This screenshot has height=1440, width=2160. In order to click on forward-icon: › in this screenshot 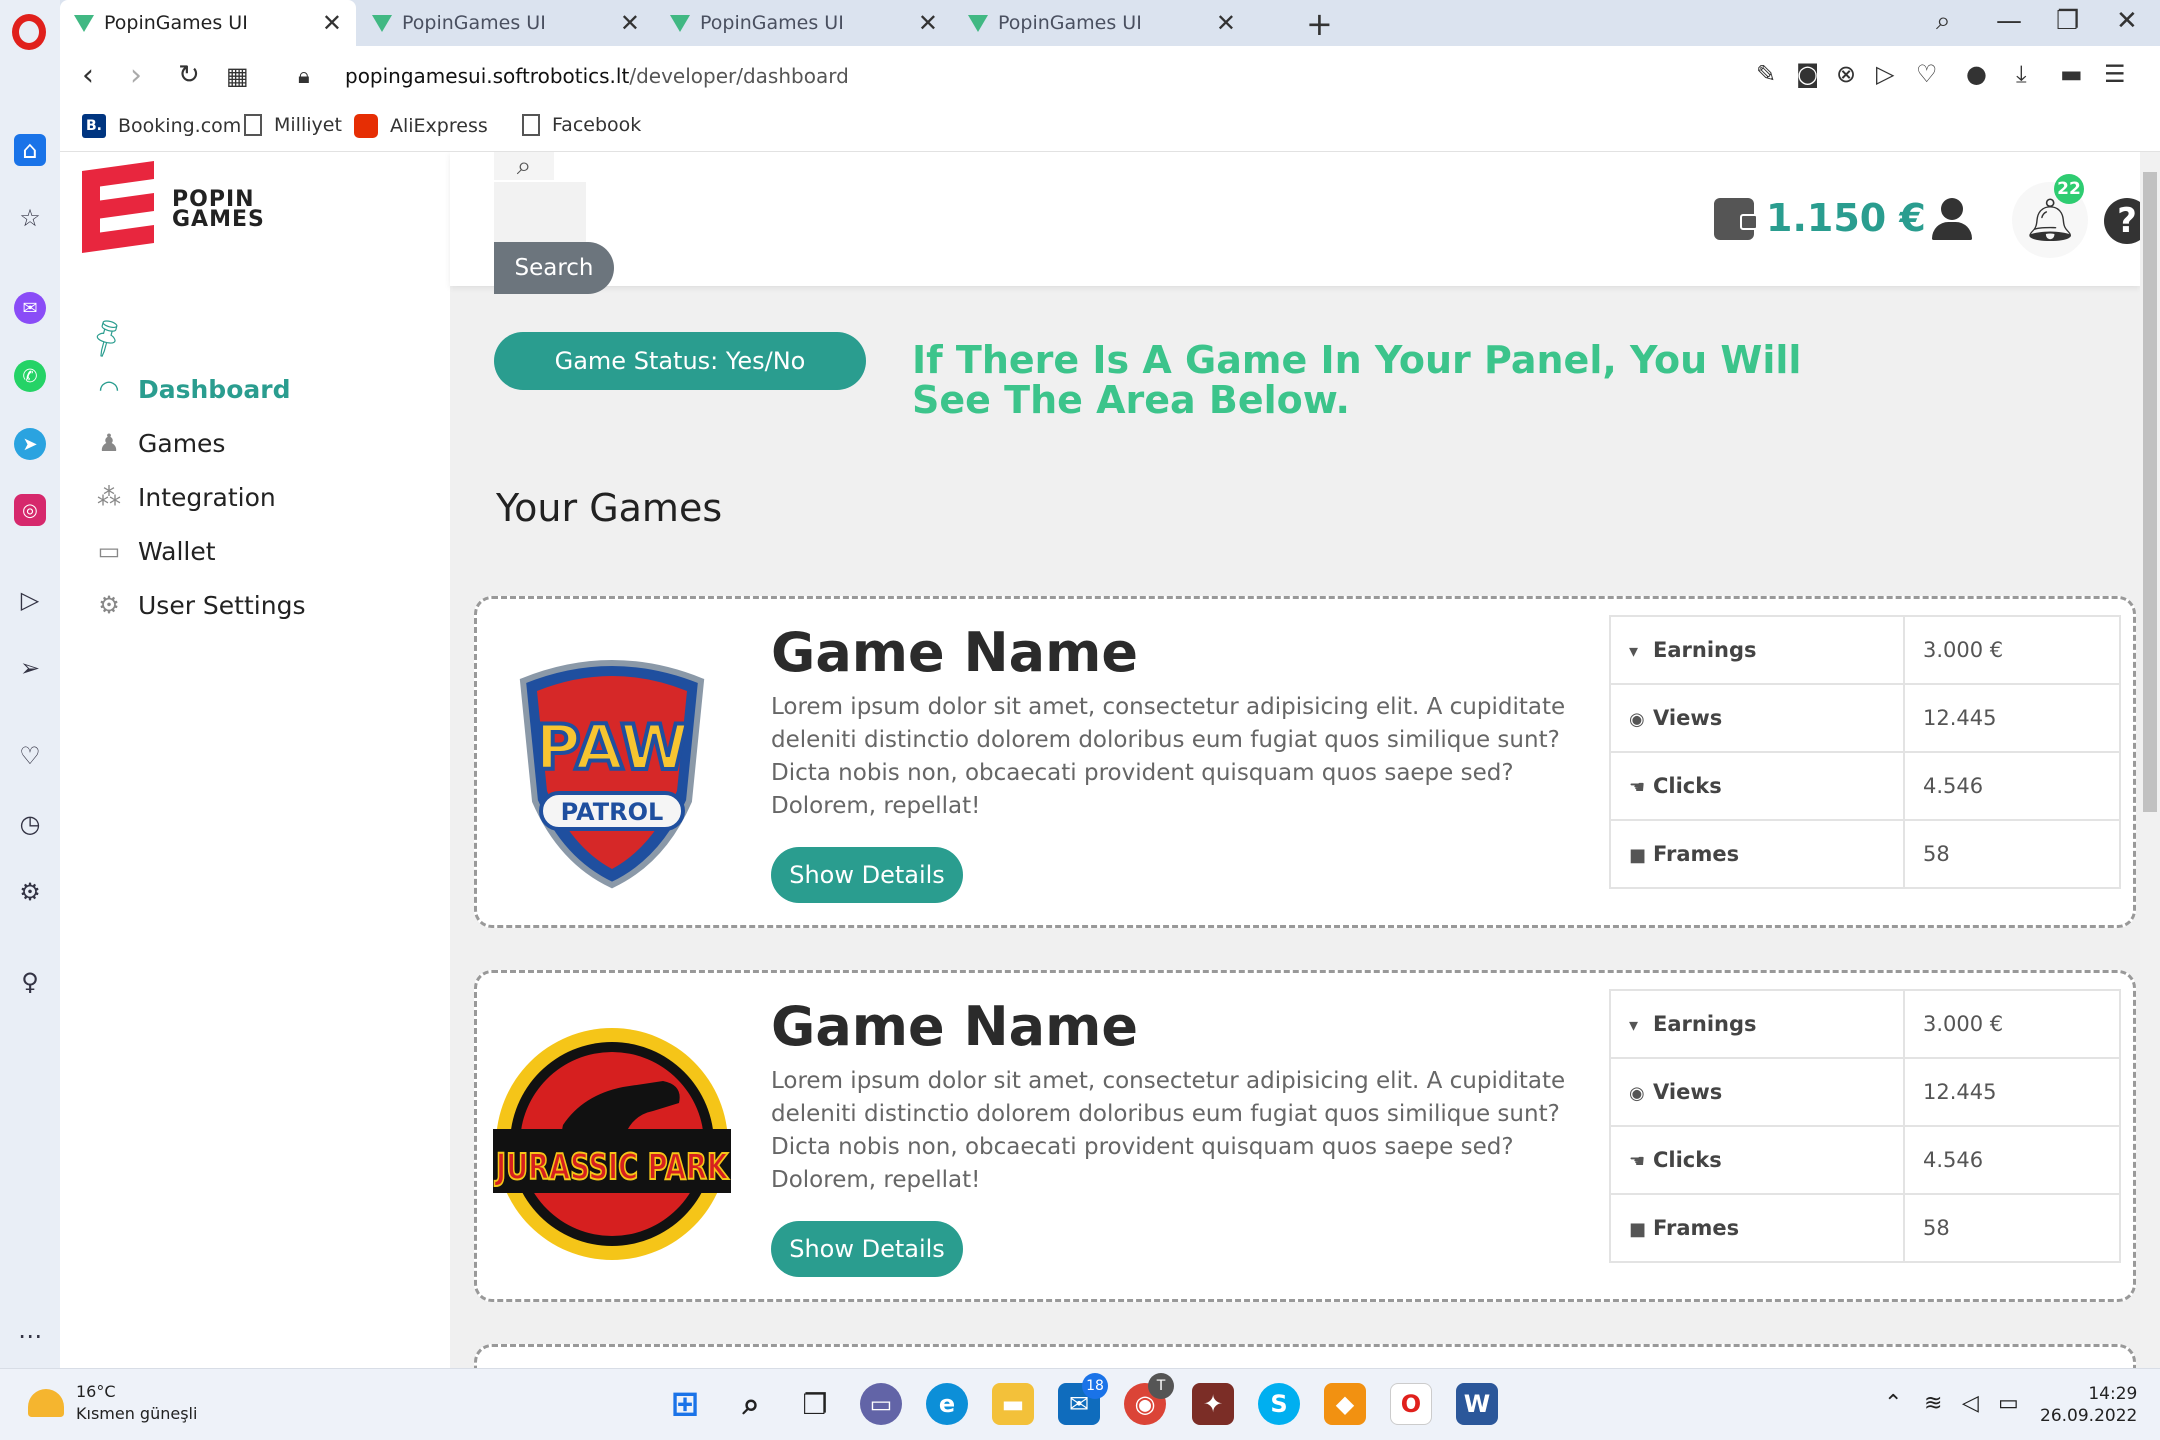, I will do `click(136, 75)`.